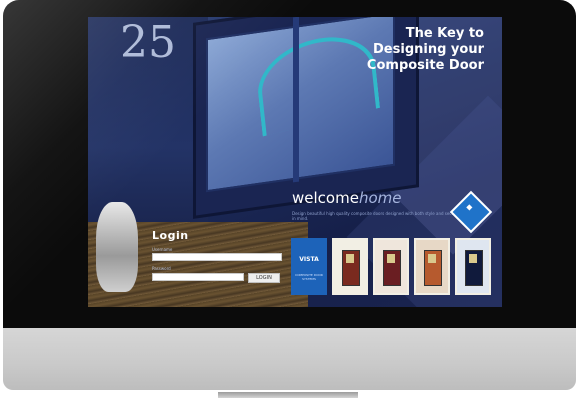 The height and width of the screenshot is (398, 576). Describe the element at coordinates (309, 266) in the screenshot. I see `vista-logo-thumbnail: VISTA COMPOSITE DOOR SYSTEMS` at that location.